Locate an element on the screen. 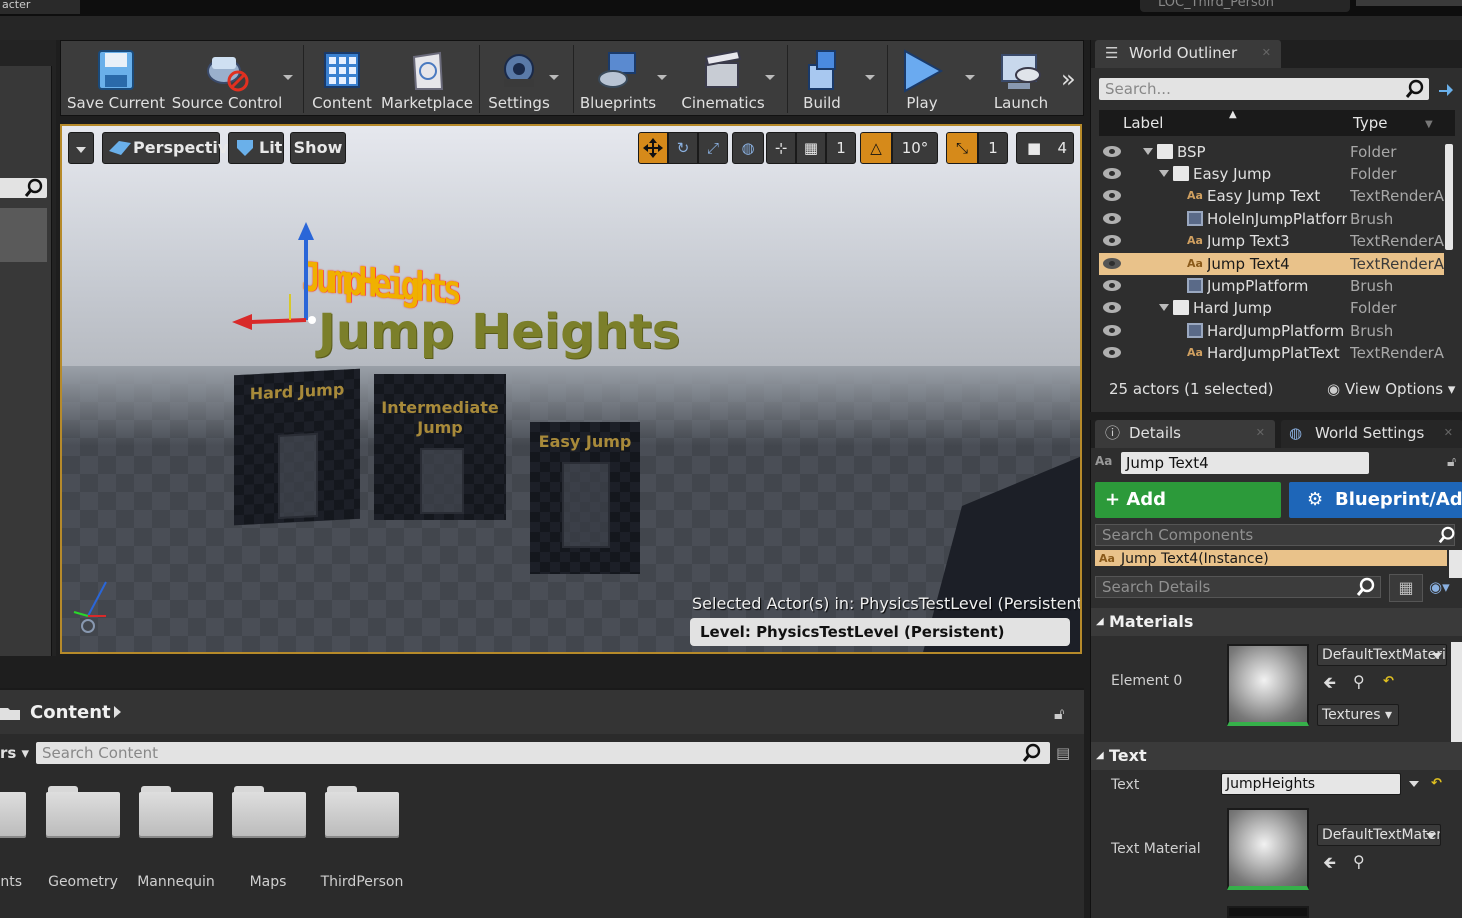 Image resolution: width=1462 pixels, height=918 pixels. text-options-arrow-icon is located at coordinates (1414, 784).